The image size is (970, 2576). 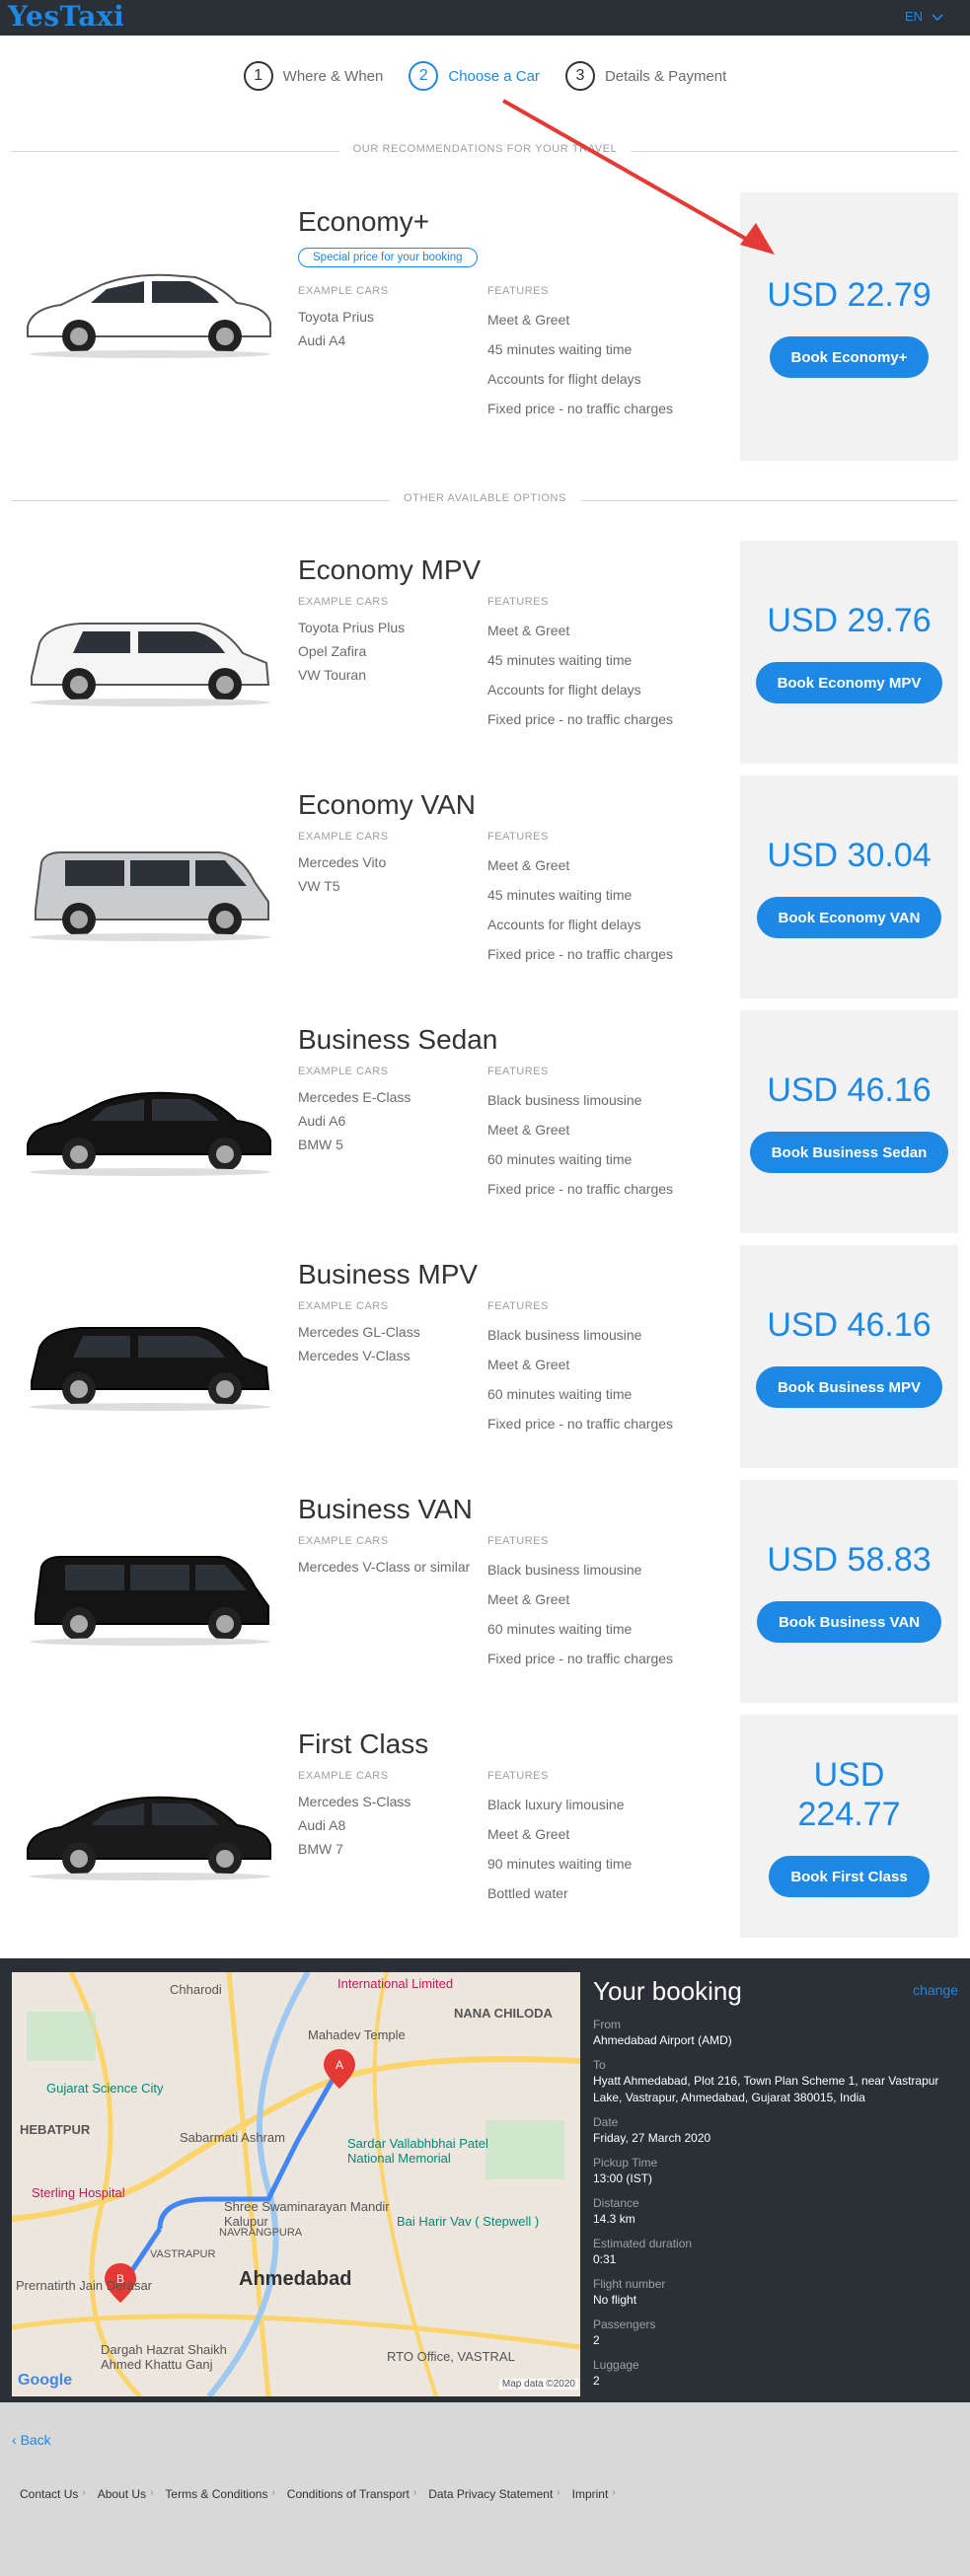 I want to click on map-graphic: A B, so click(x=296, y=2184).